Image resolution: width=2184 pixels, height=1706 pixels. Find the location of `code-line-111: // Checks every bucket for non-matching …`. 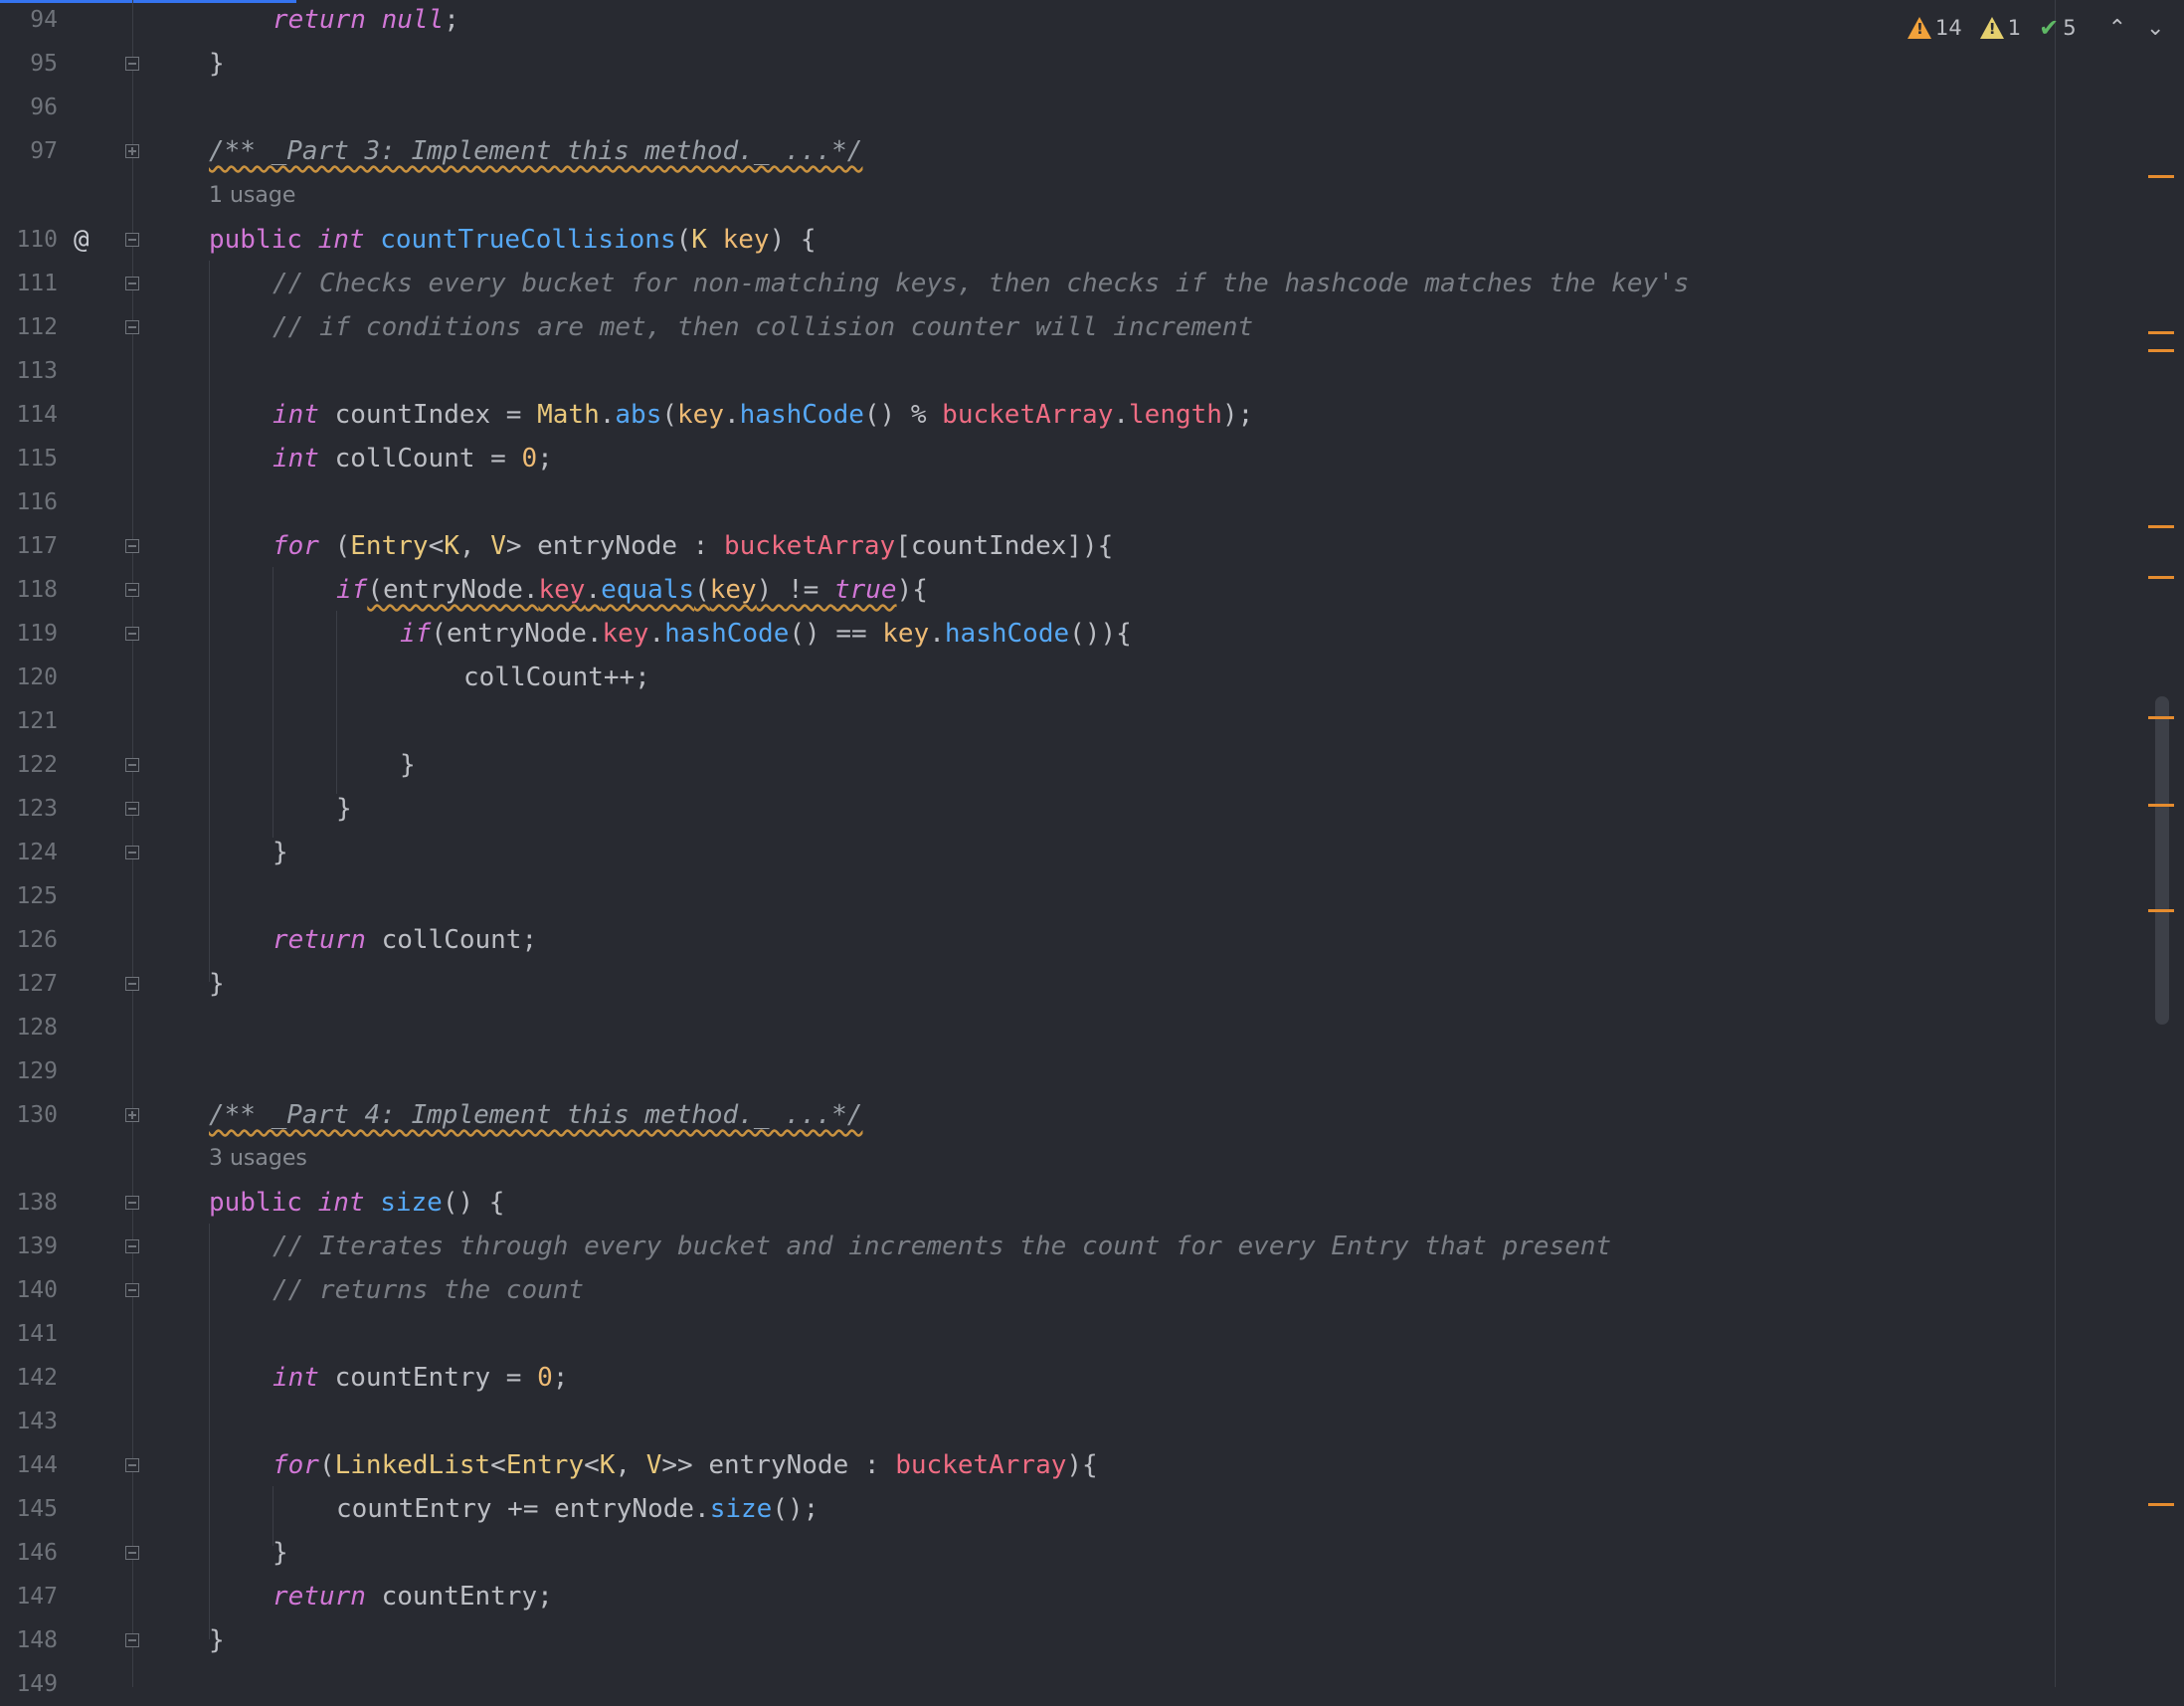

code-line-111: // Checks every bucket for non-matching … is located at coordinates (981, 283).